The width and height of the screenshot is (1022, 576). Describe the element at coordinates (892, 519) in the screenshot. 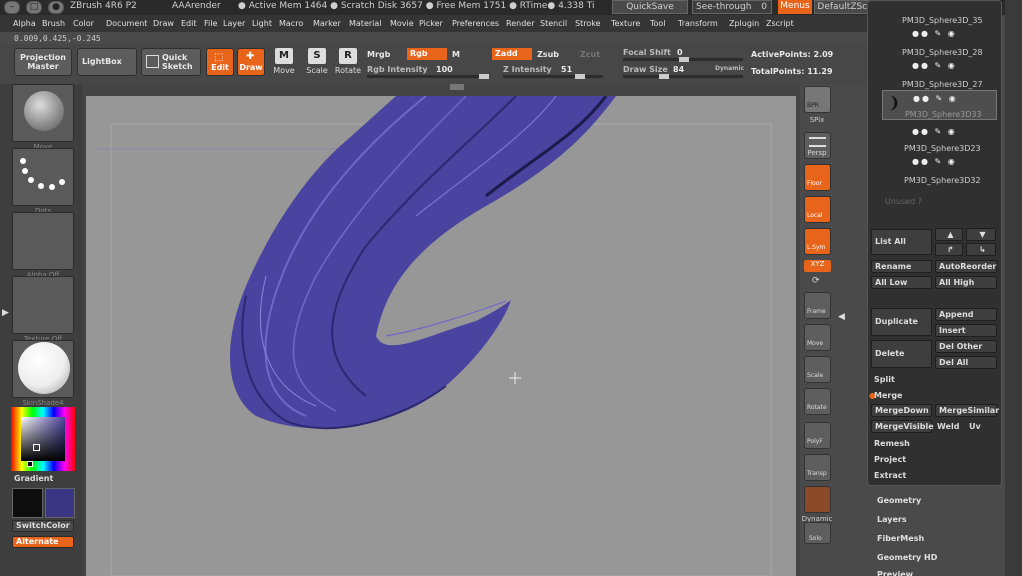

I see `layers-menu: Layers` at that location.